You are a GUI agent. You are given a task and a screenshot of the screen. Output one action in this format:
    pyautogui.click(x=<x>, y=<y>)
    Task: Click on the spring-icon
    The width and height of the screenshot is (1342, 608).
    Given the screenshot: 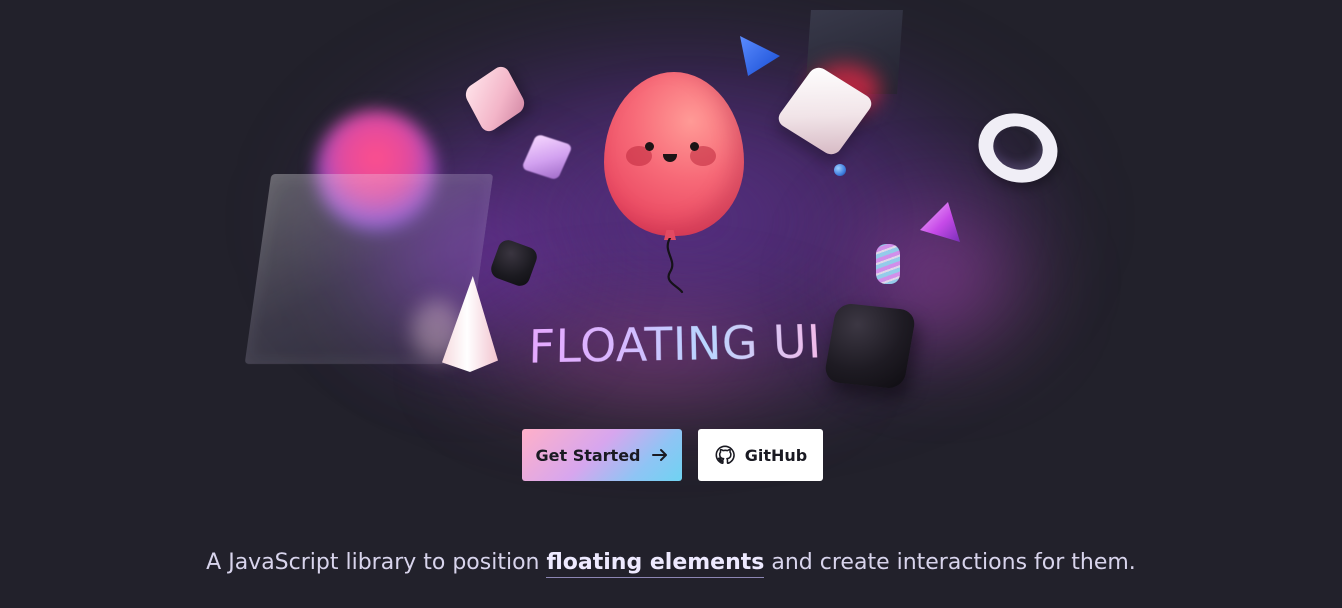 What is the action you would take?
    pyautogui.click(x=888, y=264)
    